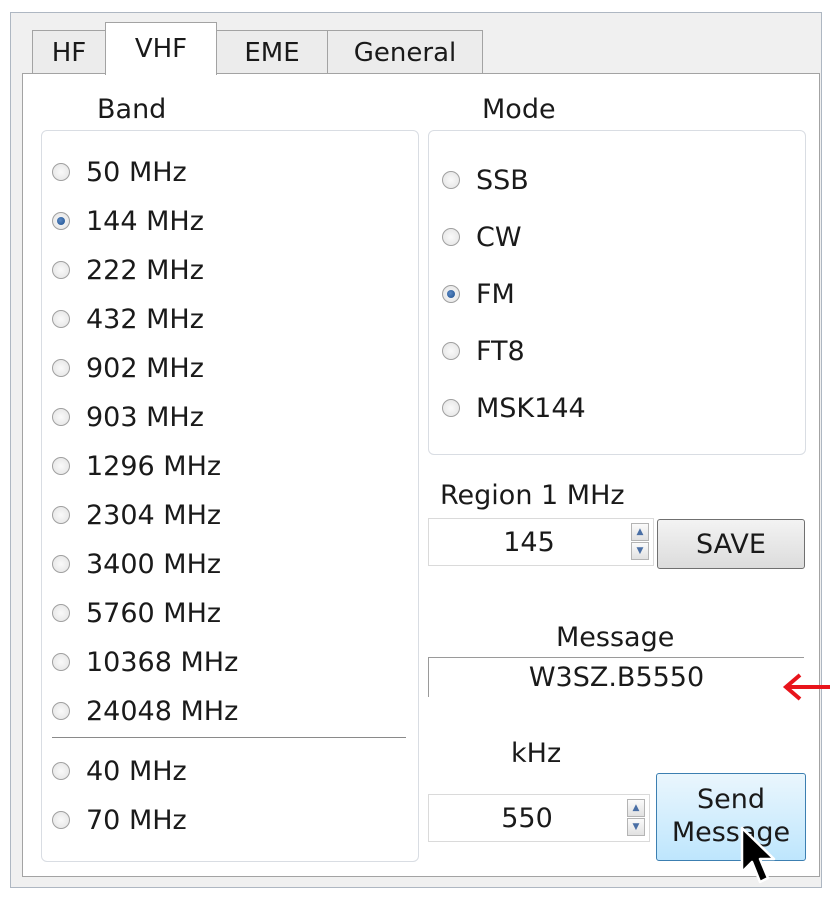  What do you see at coordinates (527, 818) in the screenshot?
I see `khz-value: 550` at bounding box center [527, 818].